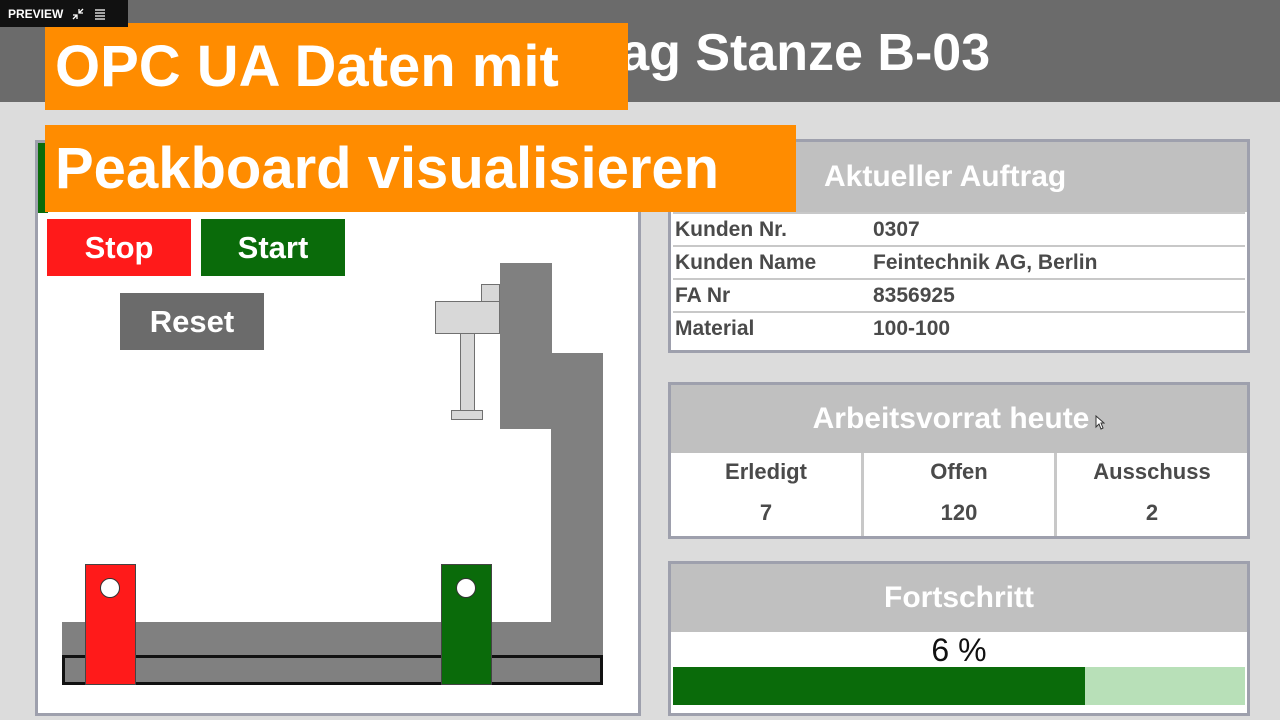 This screenshot has height=720, width=1280. What do you see at coordinates (959, 650) in the screenshot?
I see `progress-percent: 6 %` at bounding box center [959, 650].